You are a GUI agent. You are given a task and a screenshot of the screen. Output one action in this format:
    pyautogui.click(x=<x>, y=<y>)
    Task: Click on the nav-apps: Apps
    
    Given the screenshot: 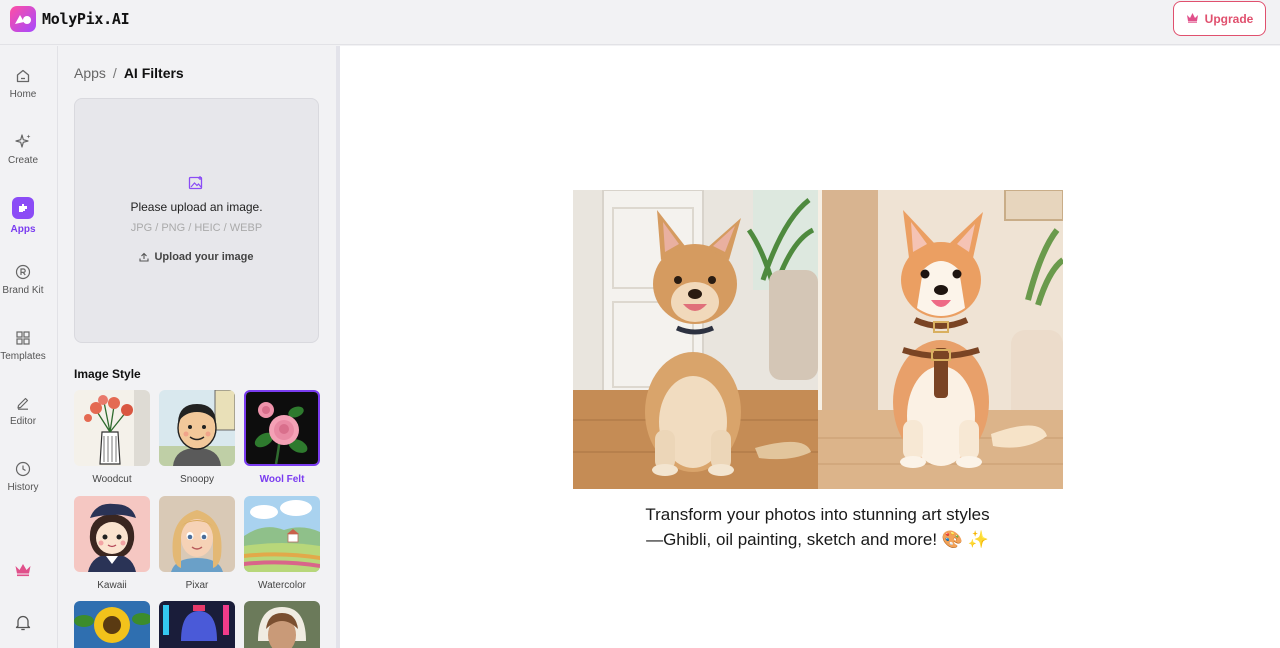 What is the action you would take?
    pyautogui.click(x=23, y=216)
    